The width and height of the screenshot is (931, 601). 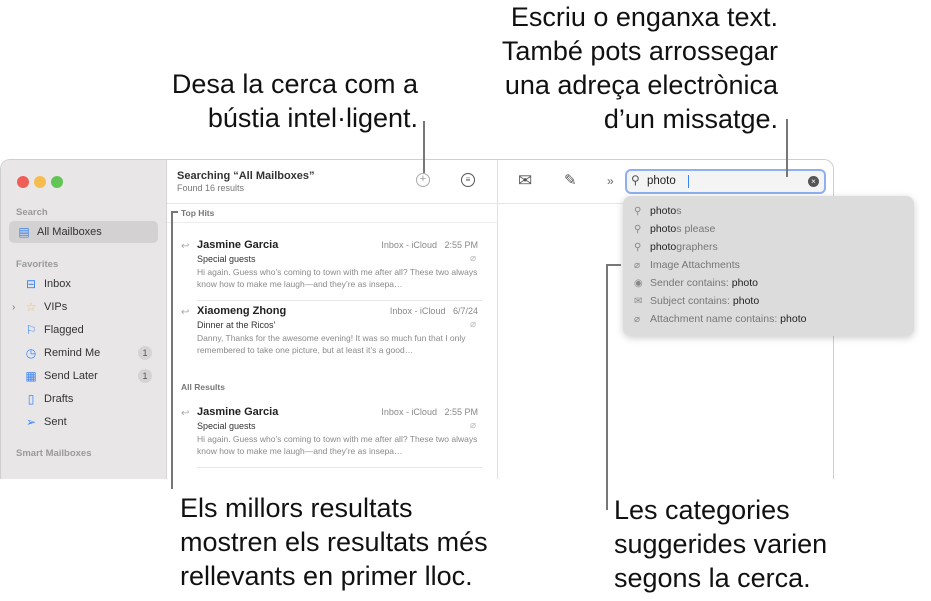 What do you see at coordinates (69, 232) in the screenshot?
I see `sidebar-item-label: All Mailboxes` at bounding box center [69, 232].